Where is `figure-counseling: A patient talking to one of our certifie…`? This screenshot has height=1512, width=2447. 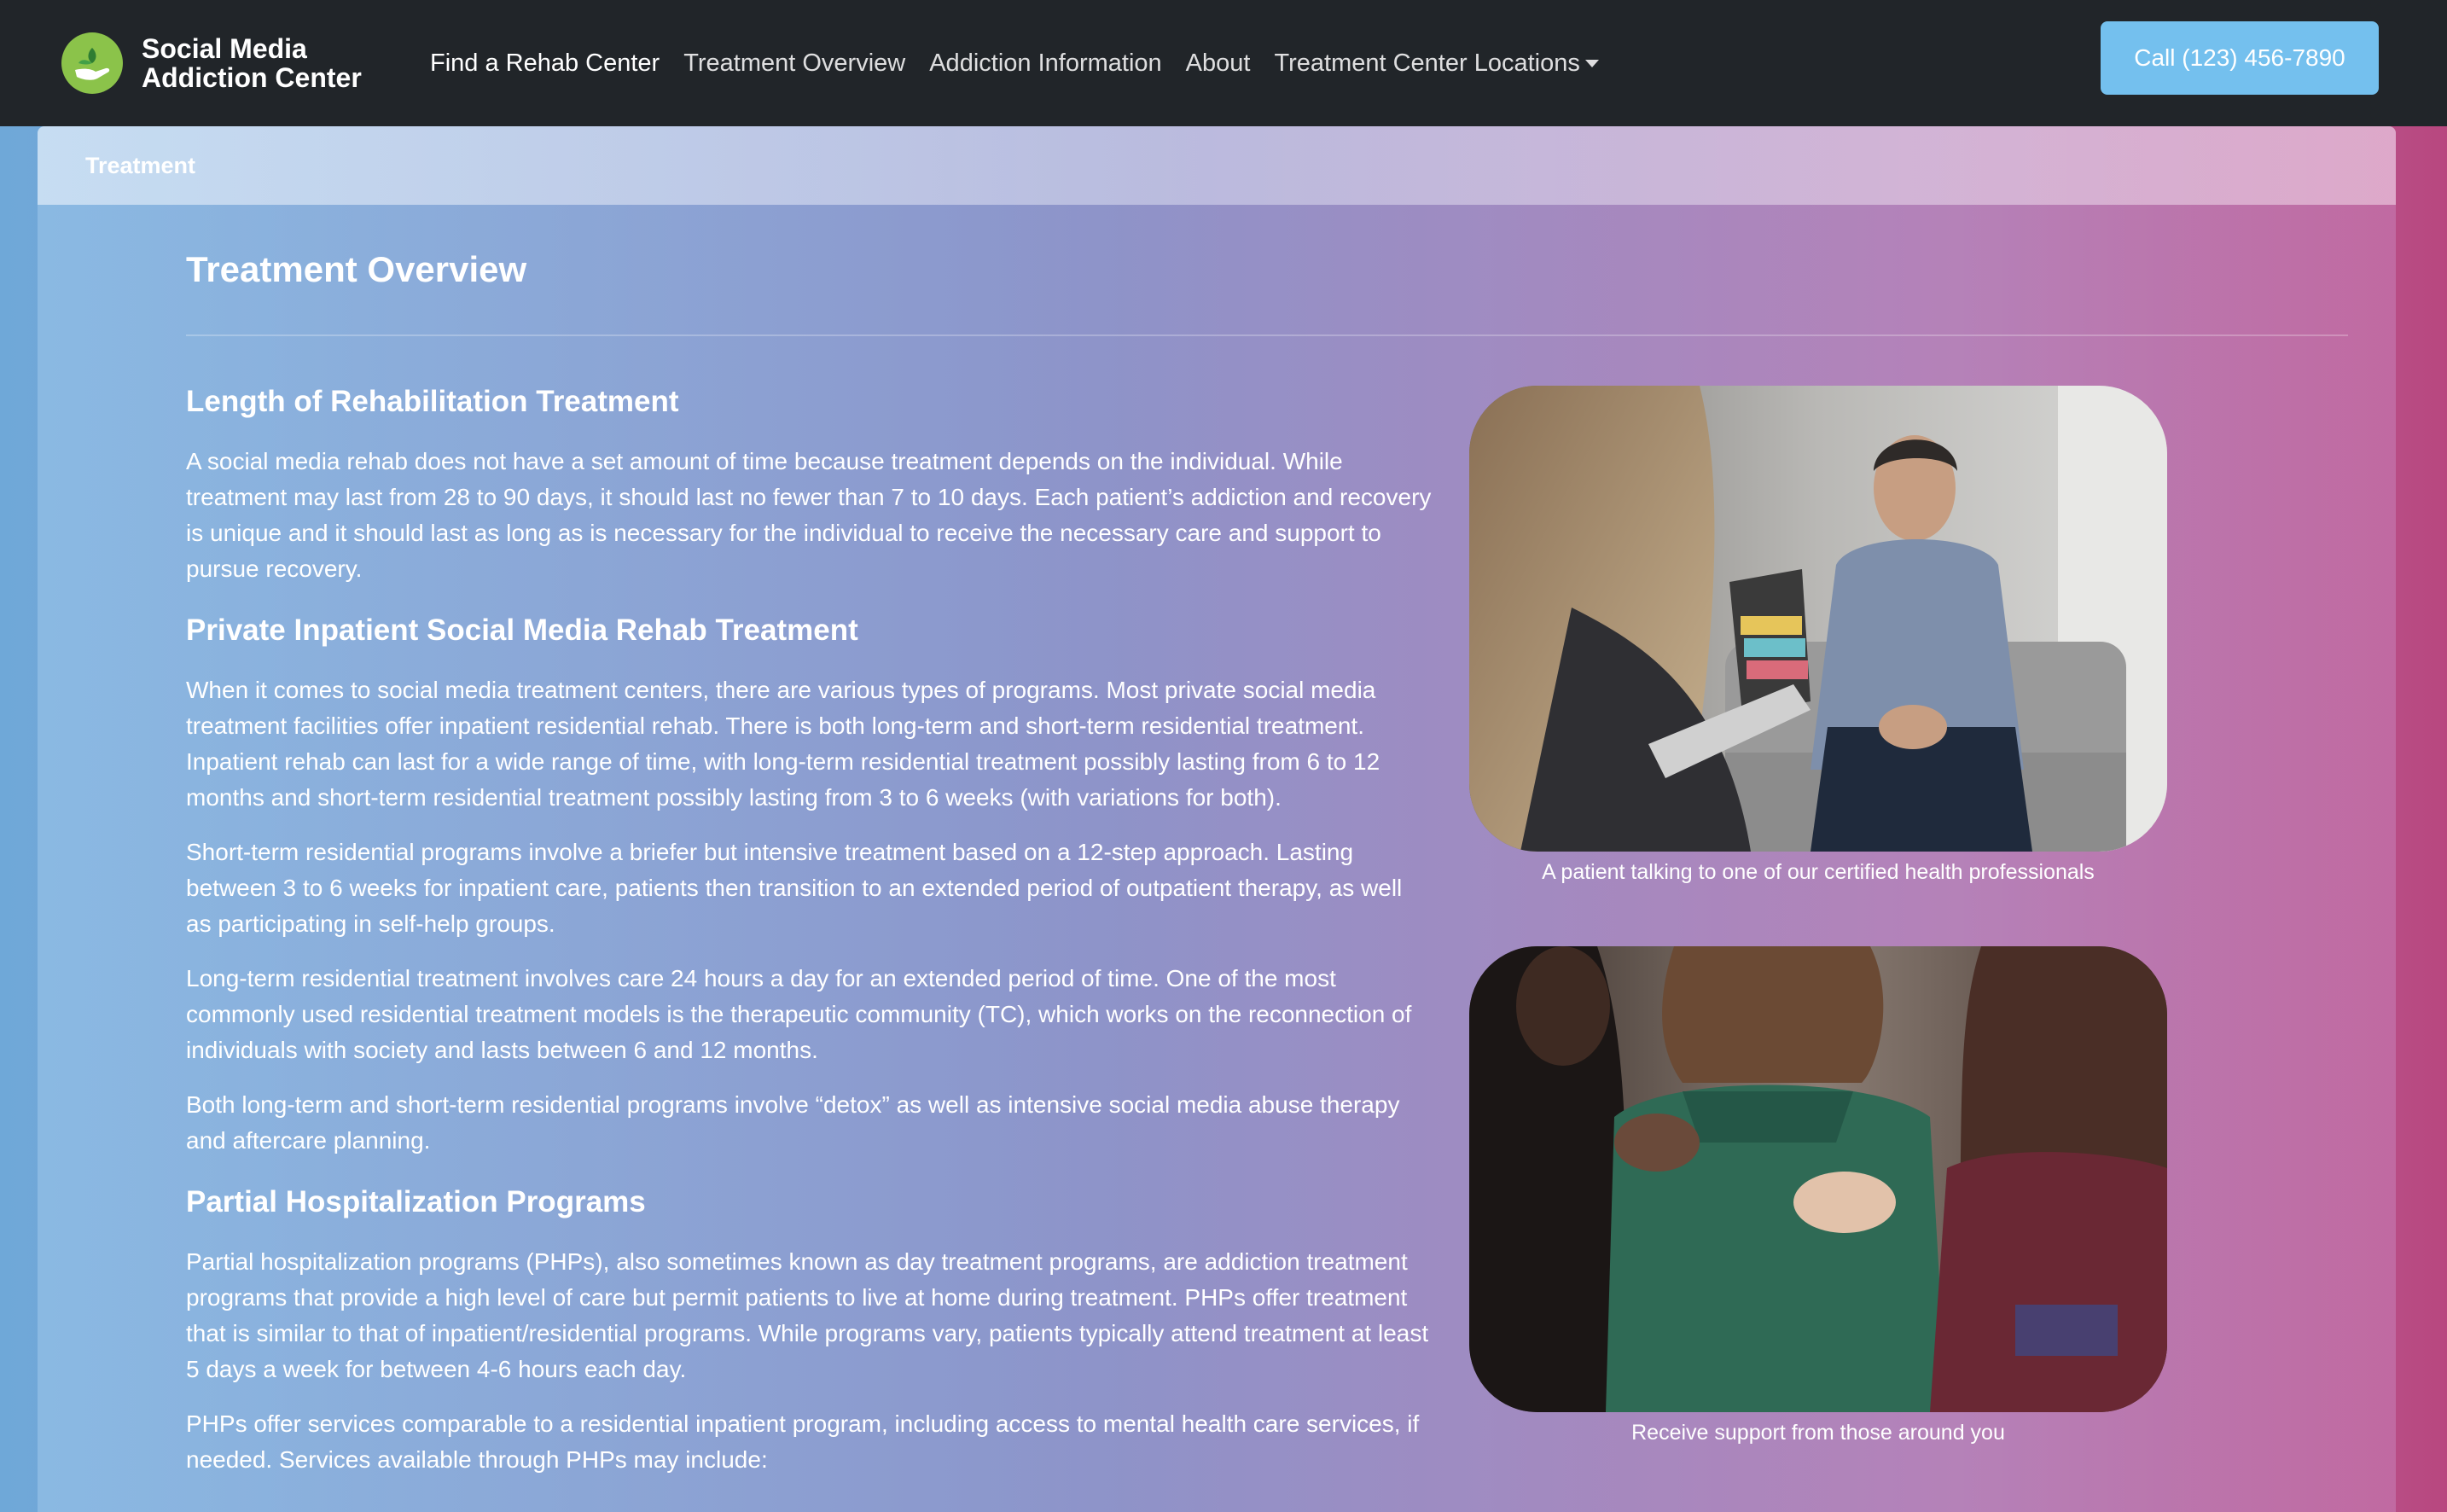
figure-counseling: A patient talking to one of our certifie… is located at coordinates (1818, 635).